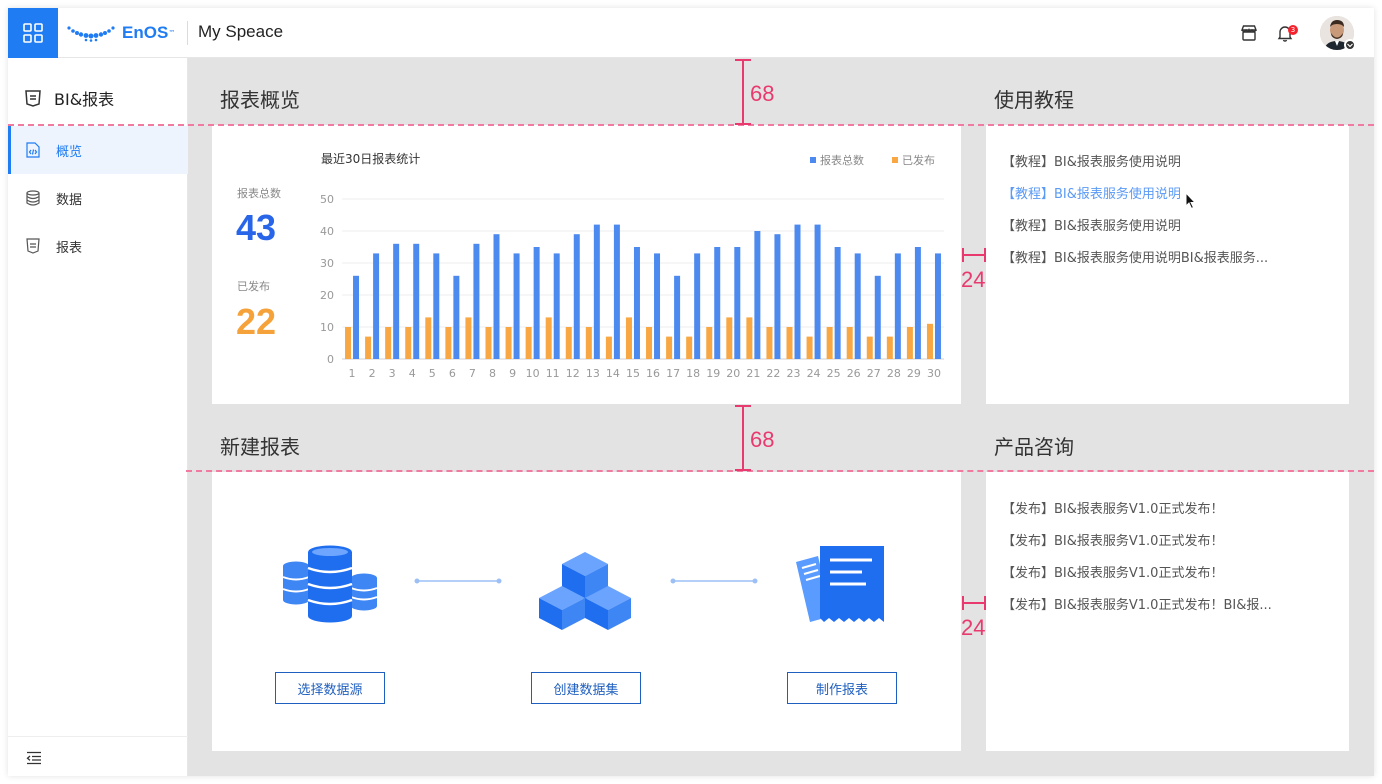 The height and width of the screenshot is (784, 1382). I want to click on padding-marker-consult, so click(974, 603).